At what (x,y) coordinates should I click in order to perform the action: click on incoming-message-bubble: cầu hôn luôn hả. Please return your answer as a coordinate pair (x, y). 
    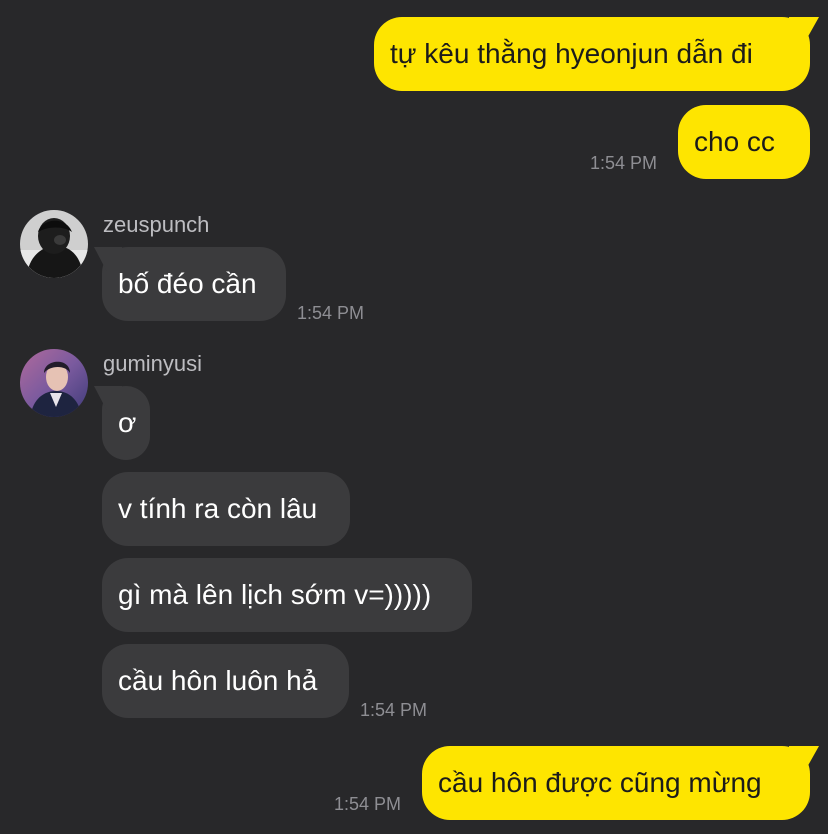
    Looking at the image, I should click on (225, 681).